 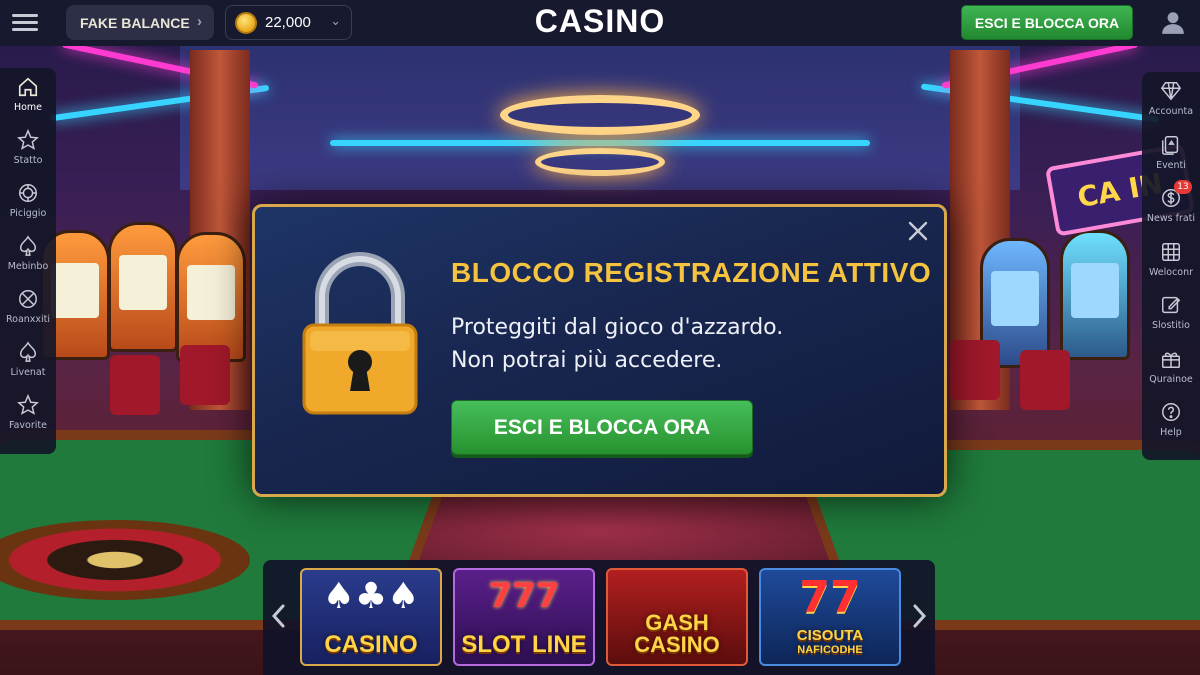 What do you see at coordinates (602, 427) in the screenshot?
I see `modal-exit-and-block-button: ESCI E BLOCCA ORA` at bounding box center [602, 427].